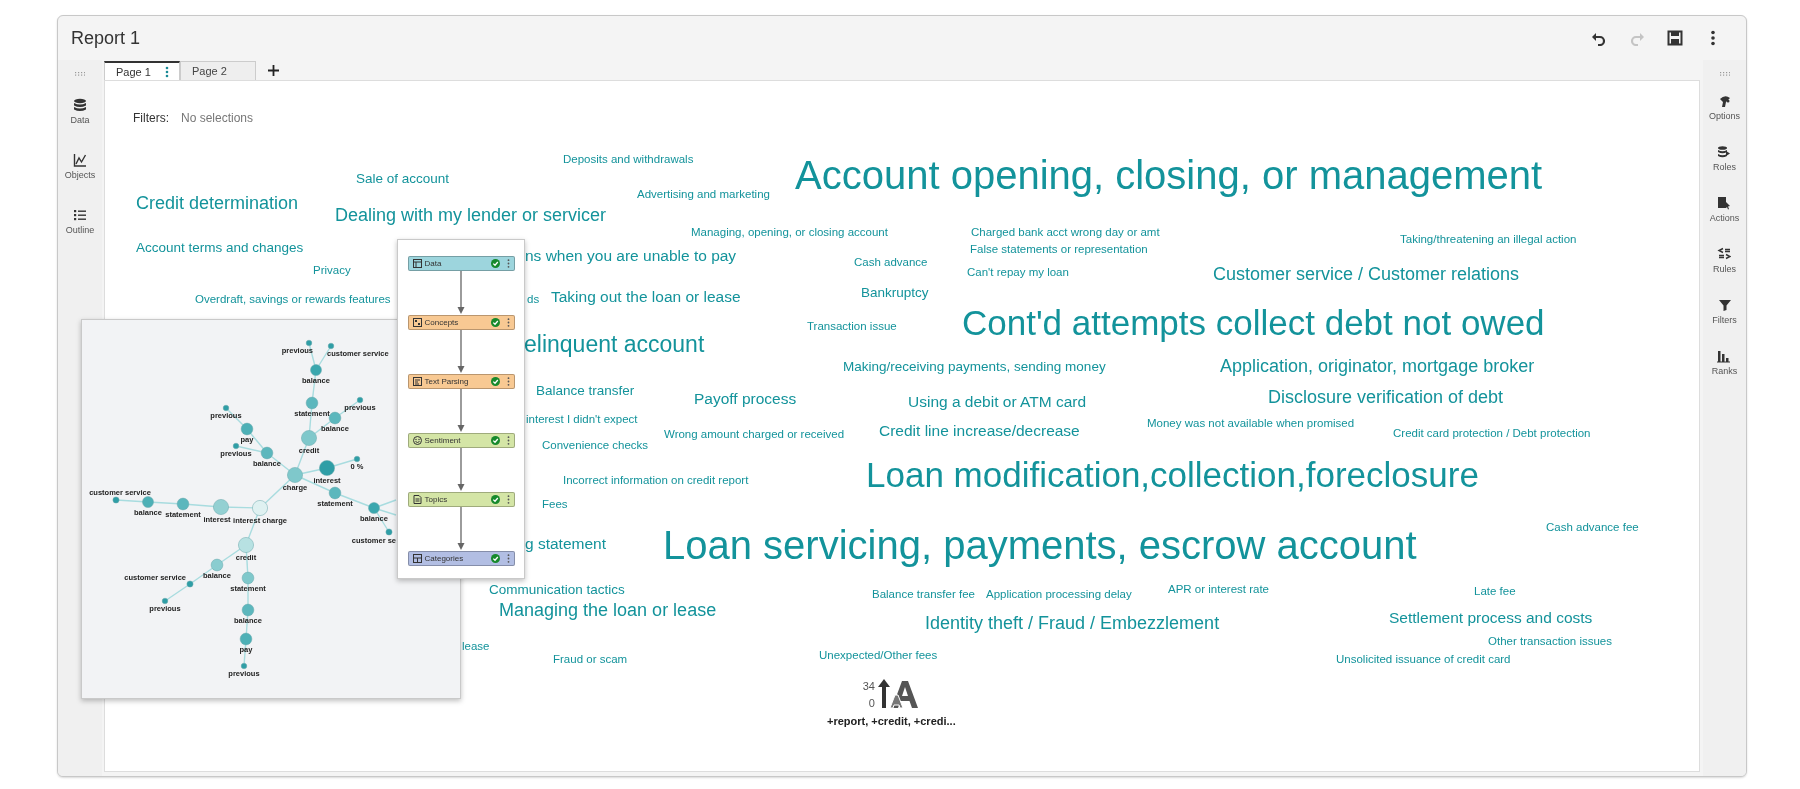 This screenshot has height=789, width=1800. What do you see at coordinates (476, 647) in the screenshot?
I see `cloud-word: lease` at bounding box center [476, 647].